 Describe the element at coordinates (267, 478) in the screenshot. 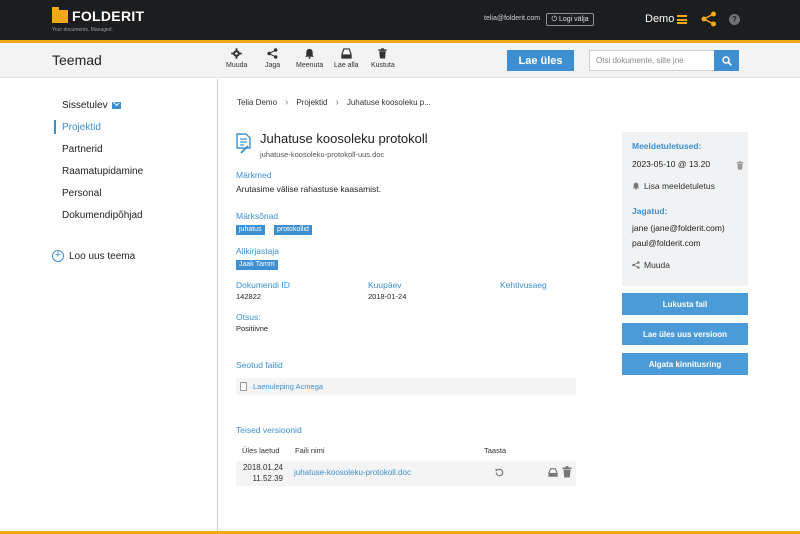

I see `version-date-time: 11.52.39` at that location.